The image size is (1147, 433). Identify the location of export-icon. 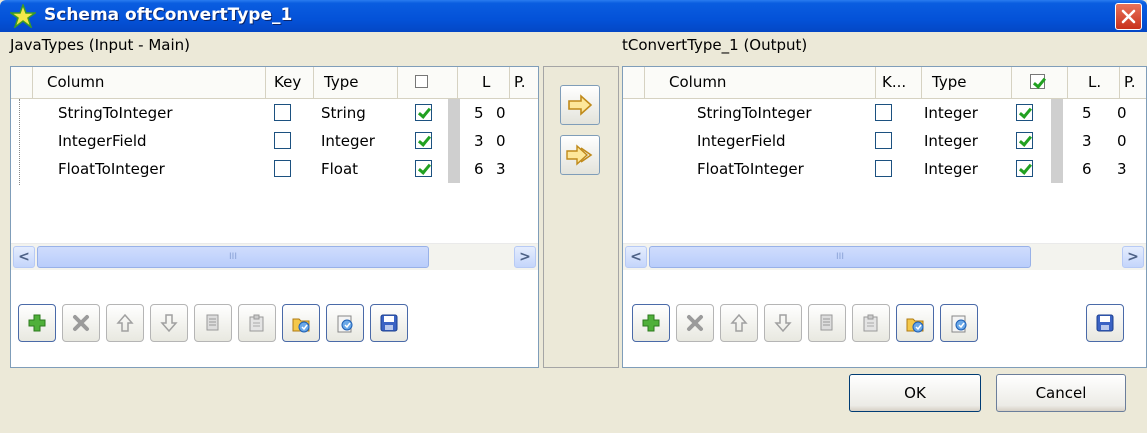
(959, 324).